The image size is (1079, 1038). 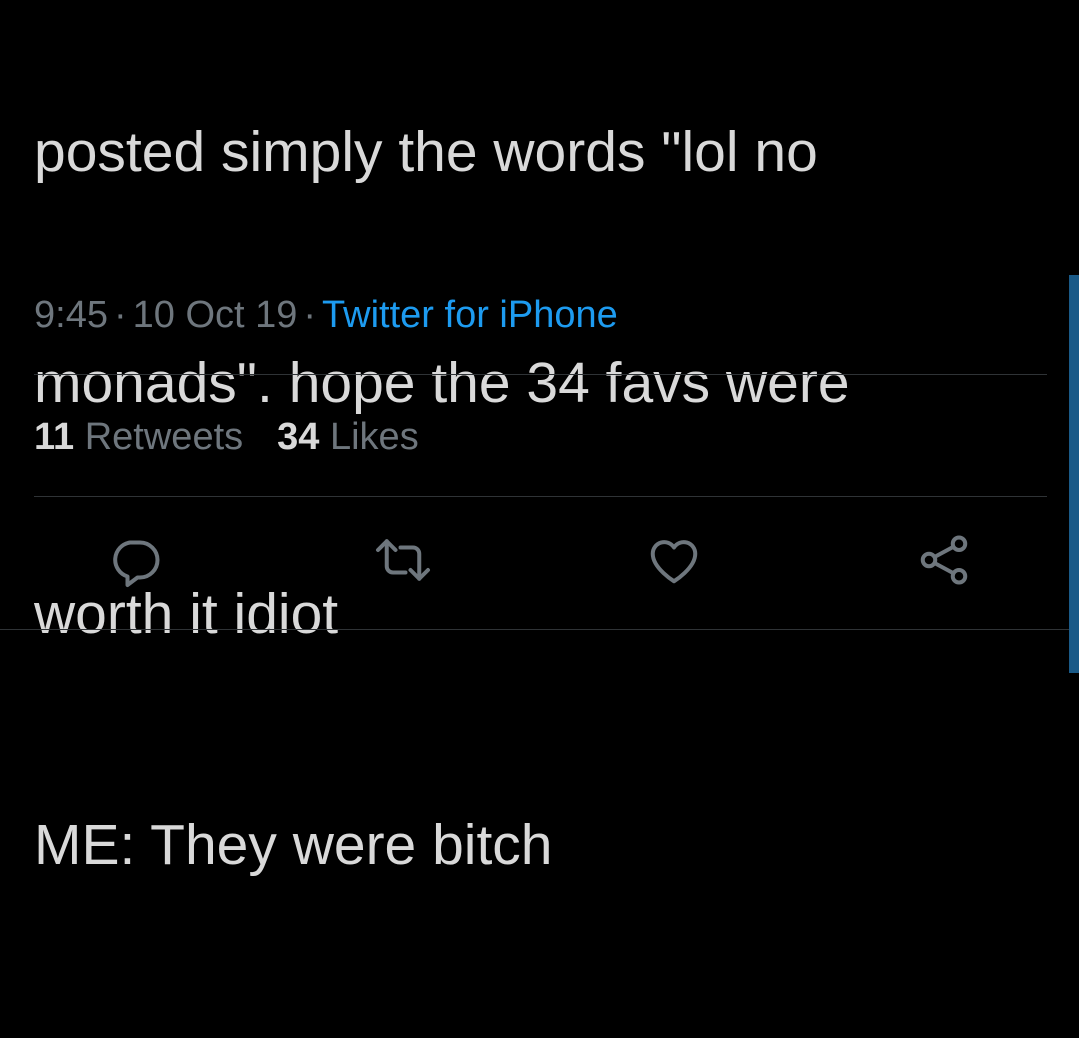 I want to click on reply-icon, so click(x=136, y=563).